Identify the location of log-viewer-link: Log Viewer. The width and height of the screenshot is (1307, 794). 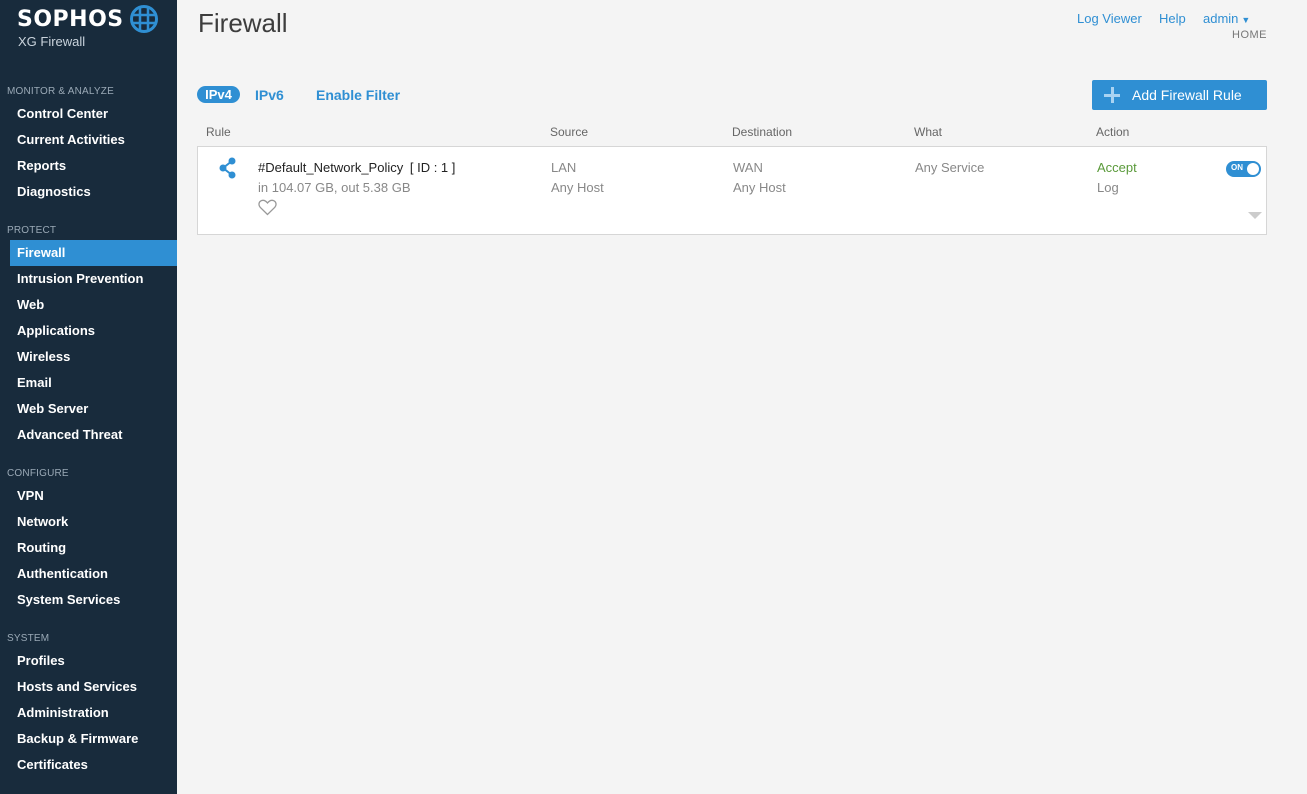
(1109, 18).